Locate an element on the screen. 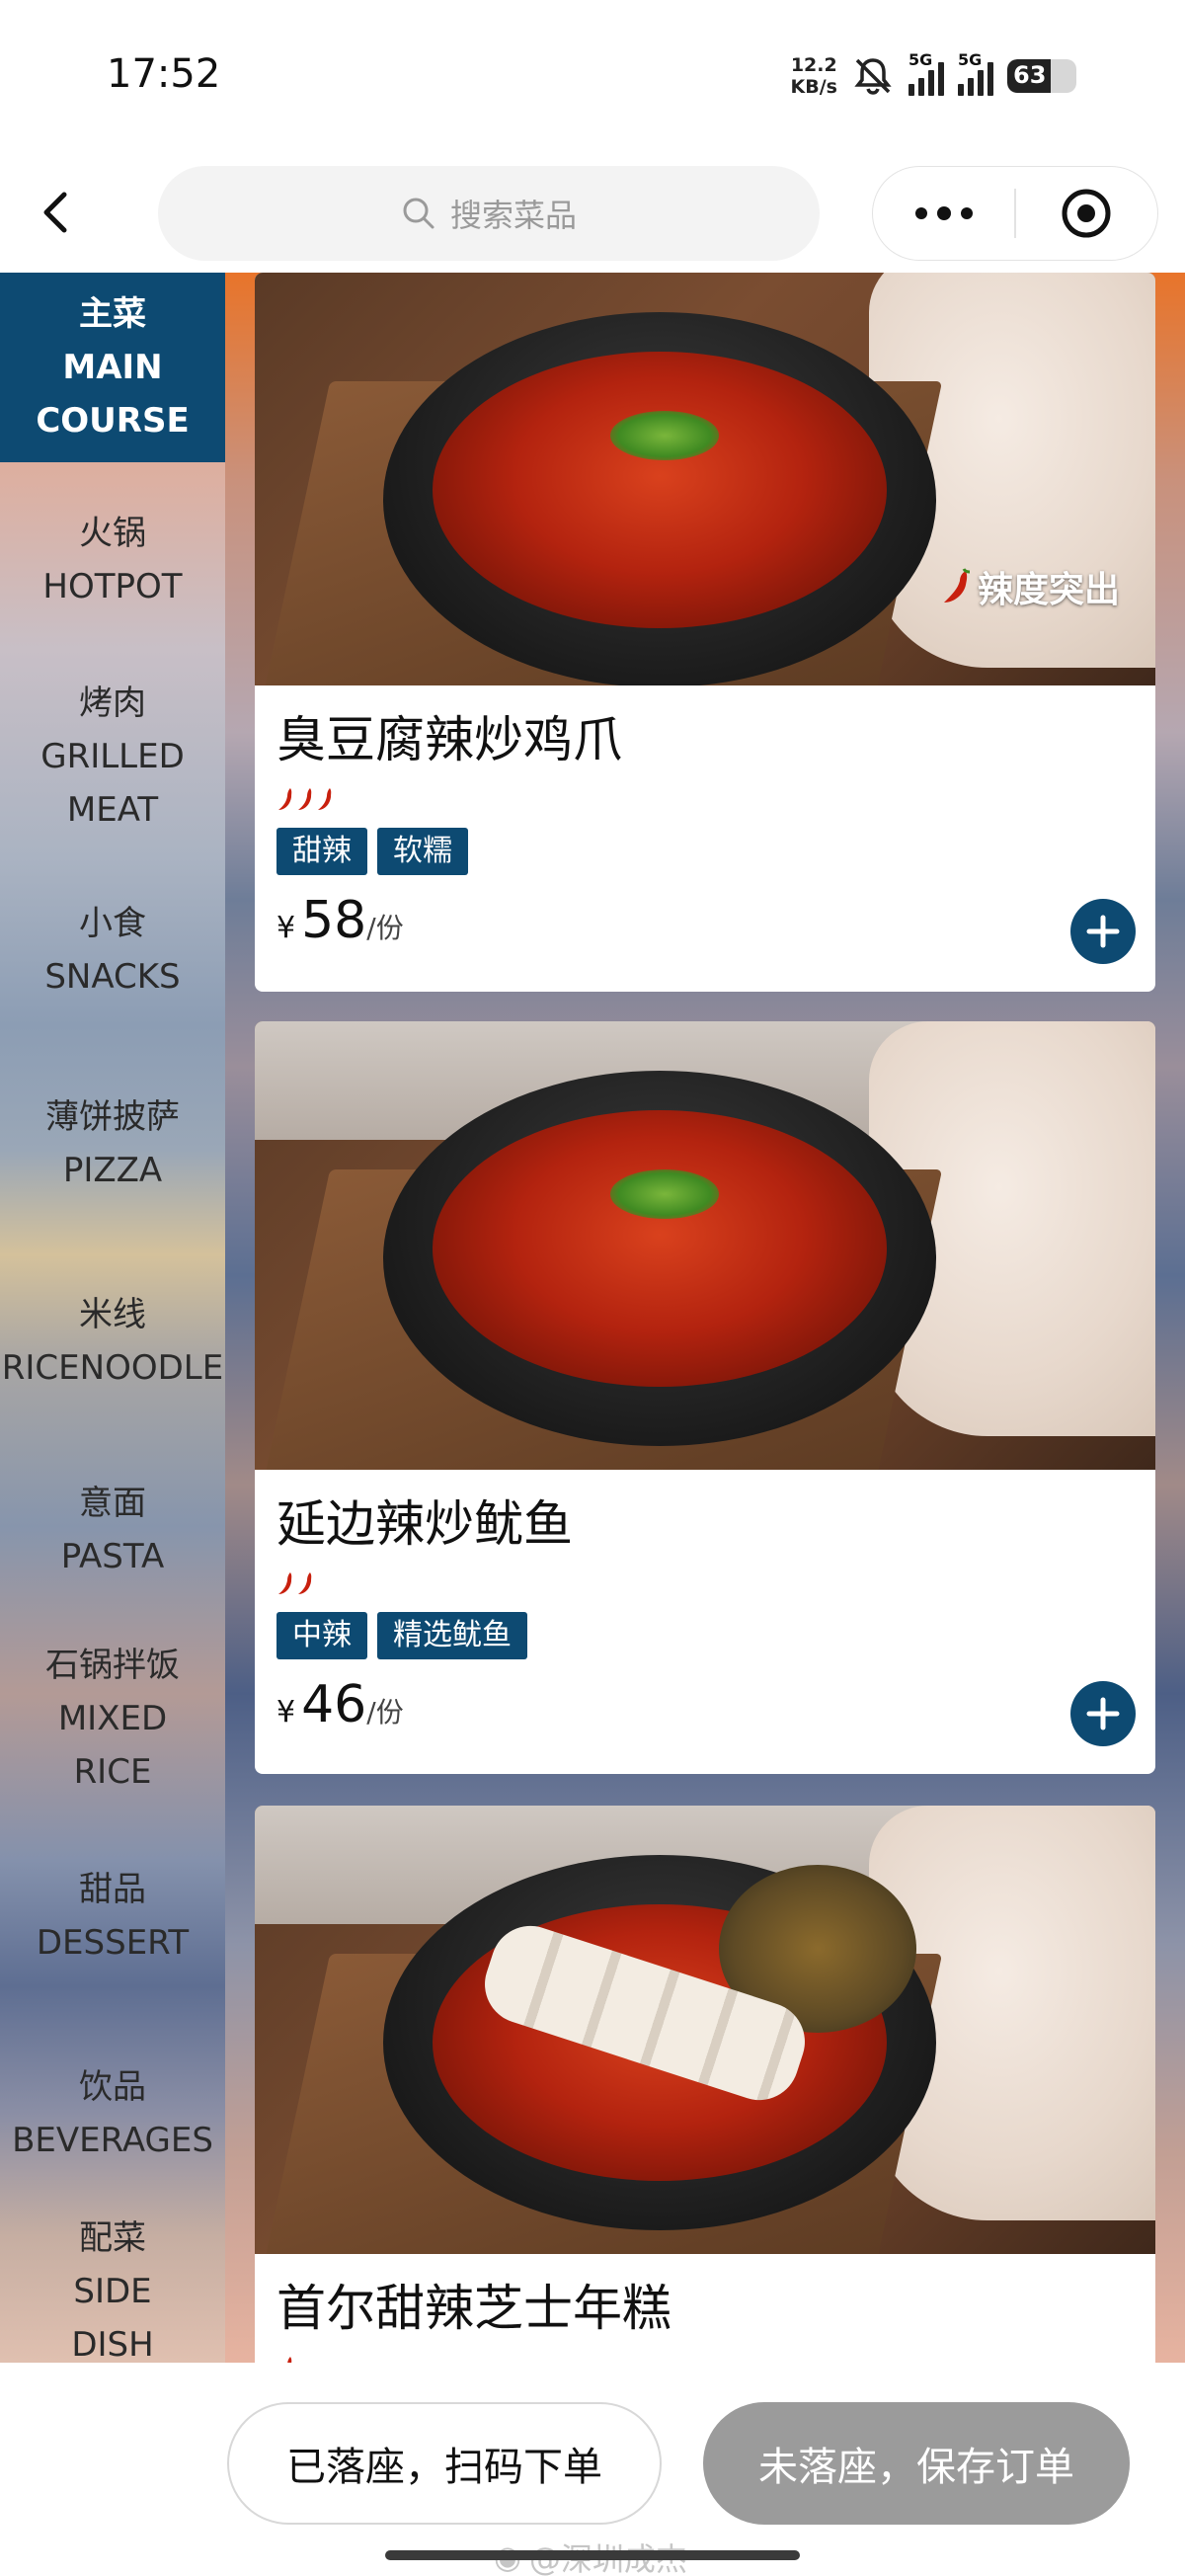 The width and height of the screenshot is (1185, 2576). dish-tag: 甜辣 is located at coordinates (322, 851).